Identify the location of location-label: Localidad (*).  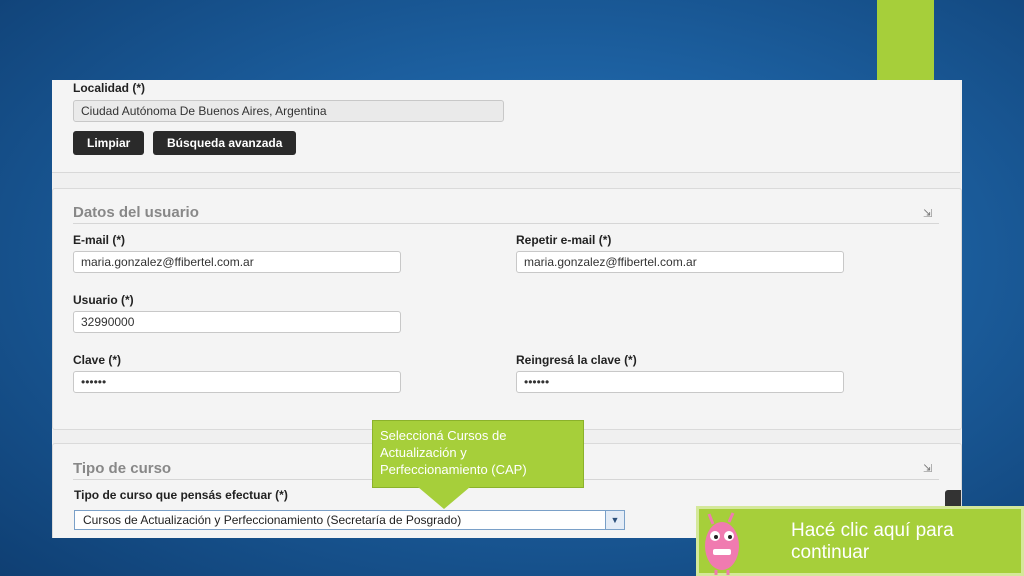
(109, 88).